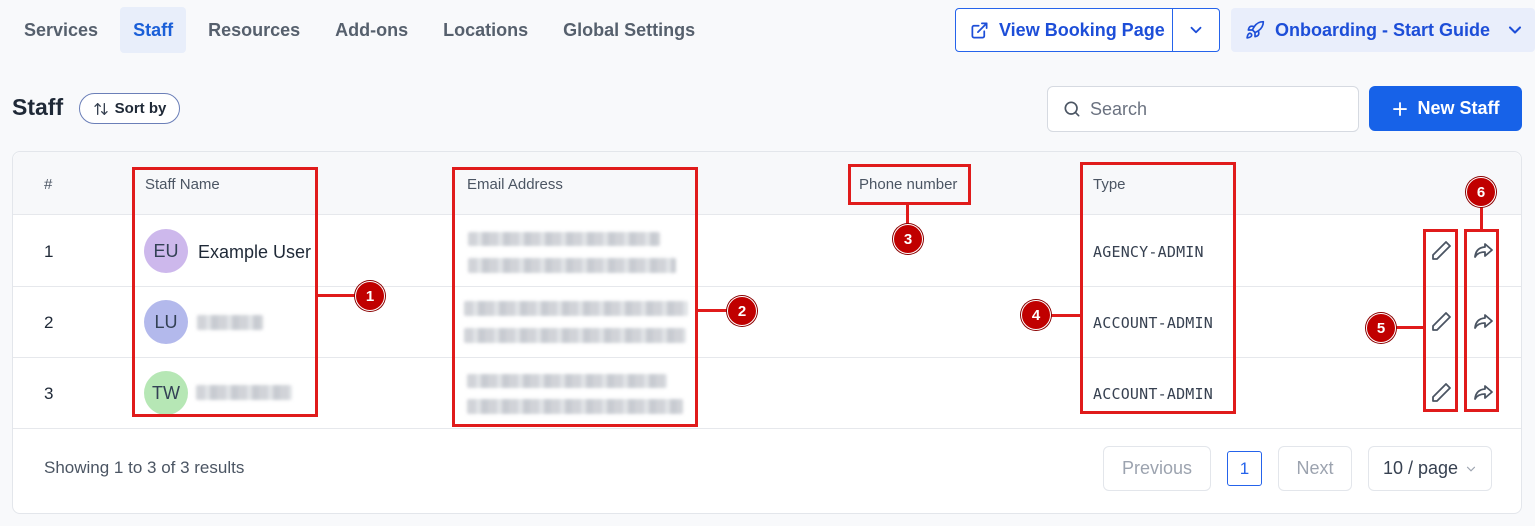 The width and height of the screenshot is (1535, 526). I want to click on sort-by-label: Sort by, so click(140, 108).